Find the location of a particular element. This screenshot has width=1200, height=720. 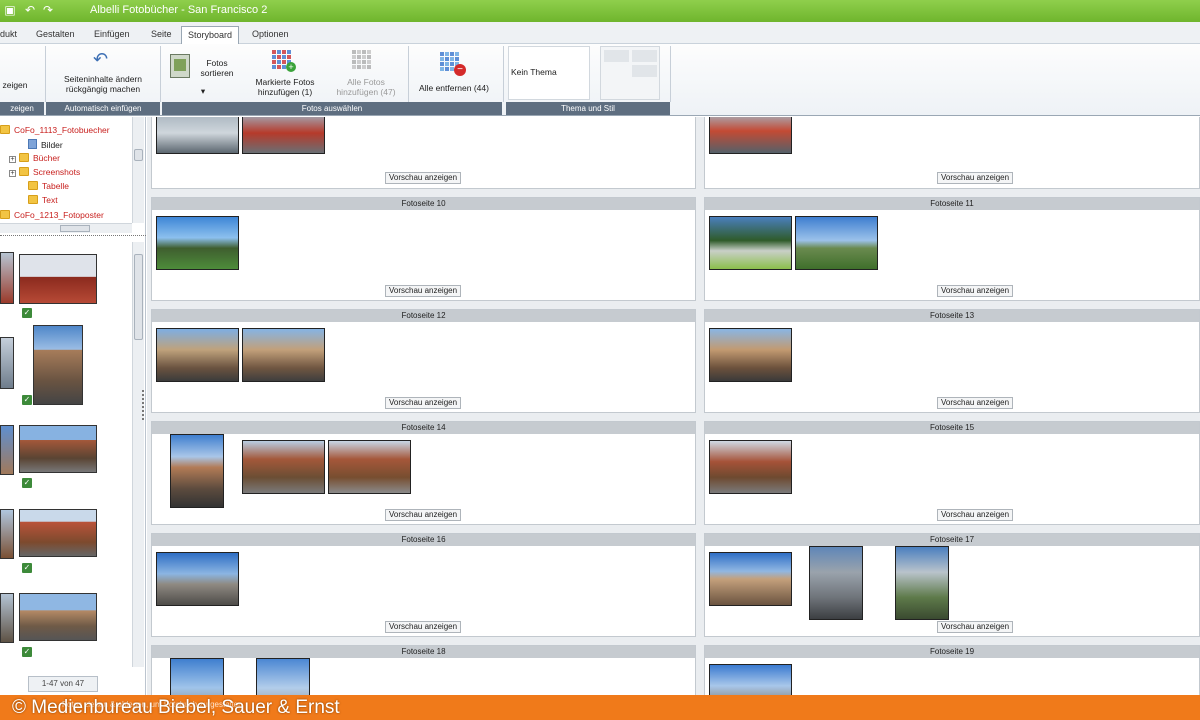

tree-folder-fotobuecher: CoFo_1113_Fotobuecher is located at coordinates (55, 130).